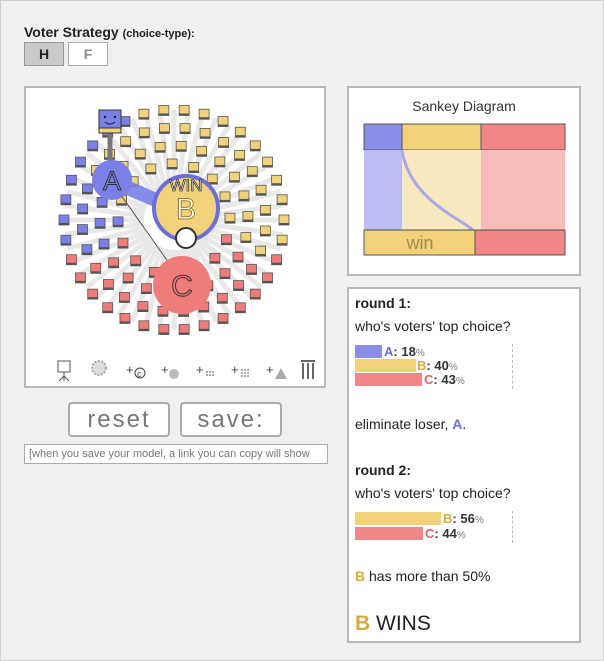 The height and width of the screenshot is (661, 604). What do you see at coordinates (383, 303) in the screenshot?
I see `round1-heading: round 1:` at bounding box center [383, 303].